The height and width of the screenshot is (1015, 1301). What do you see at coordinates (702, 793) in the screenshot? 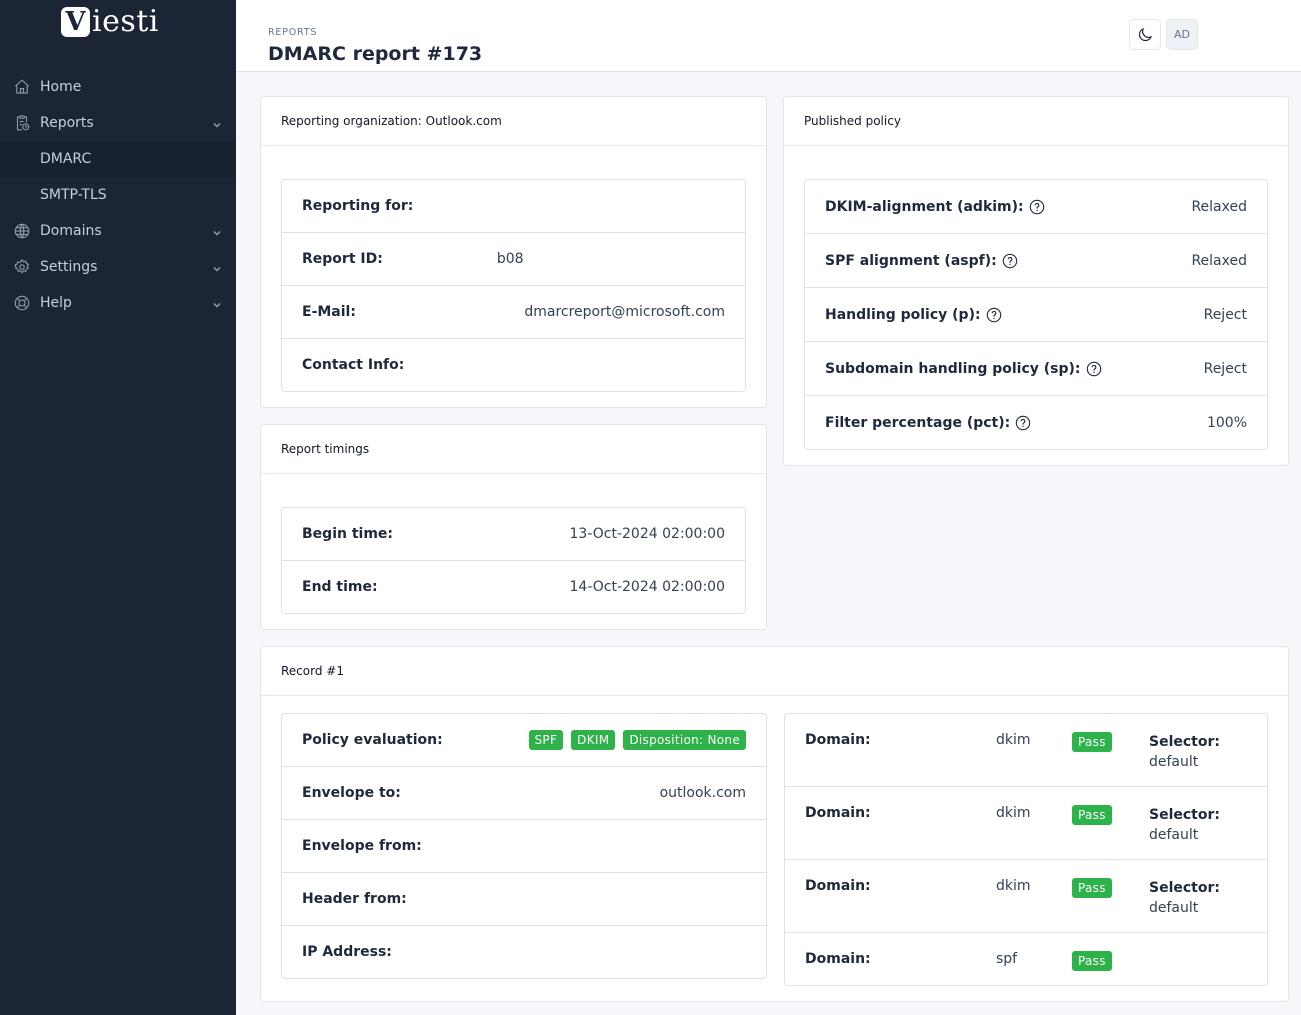
I see `field-value: outlook.com` at bounding box center [702, 793].